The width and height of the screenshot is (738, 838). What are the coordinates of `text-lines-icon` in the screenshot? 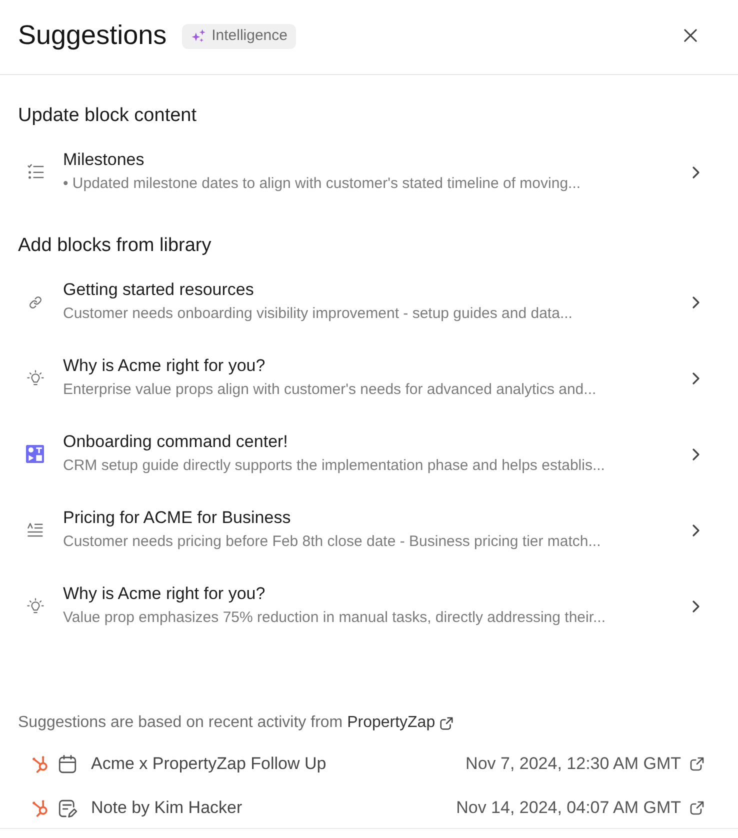 It's located at (35, 530).